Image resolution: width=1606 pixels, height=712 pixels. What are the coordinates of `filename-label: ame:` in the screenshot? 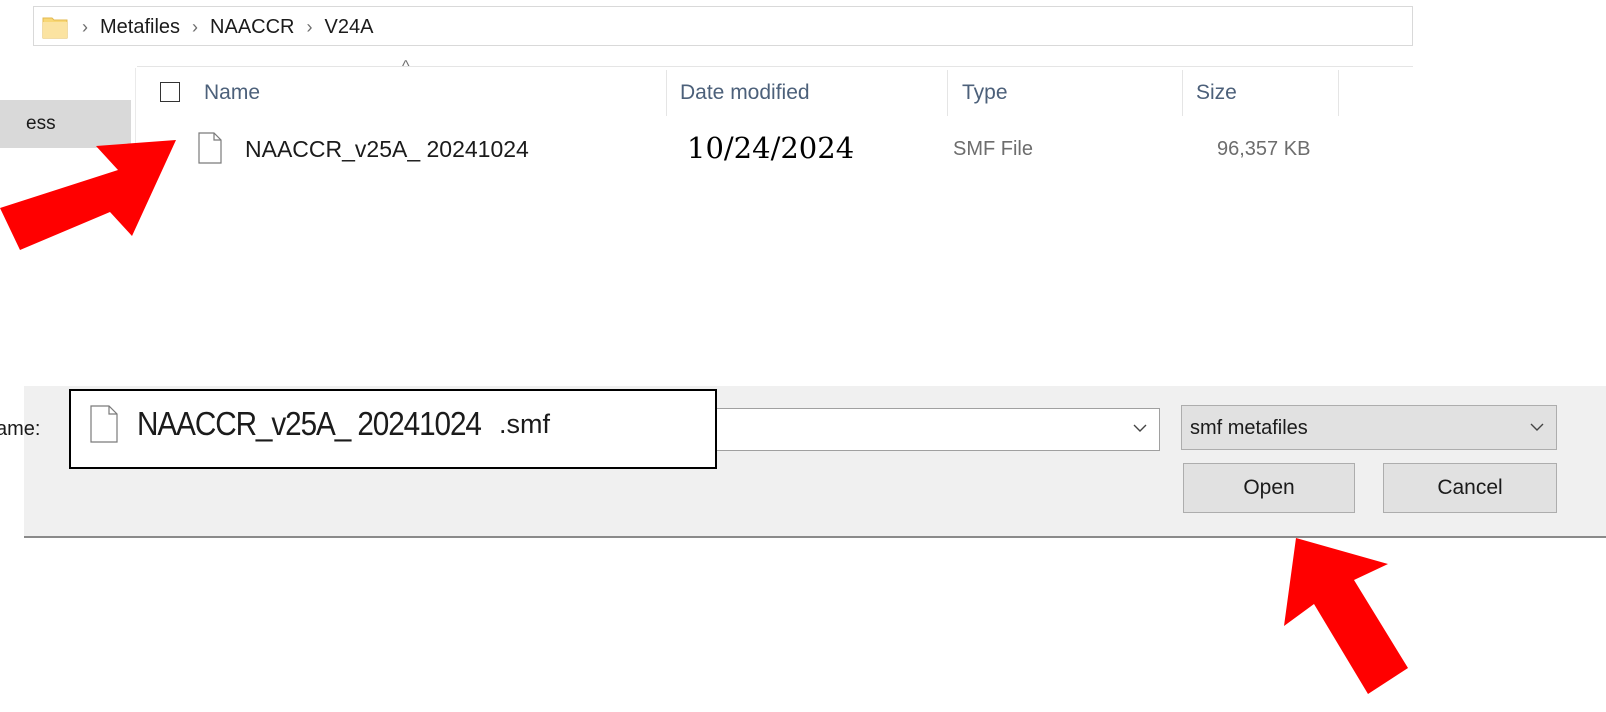 It's located at (20, 429).